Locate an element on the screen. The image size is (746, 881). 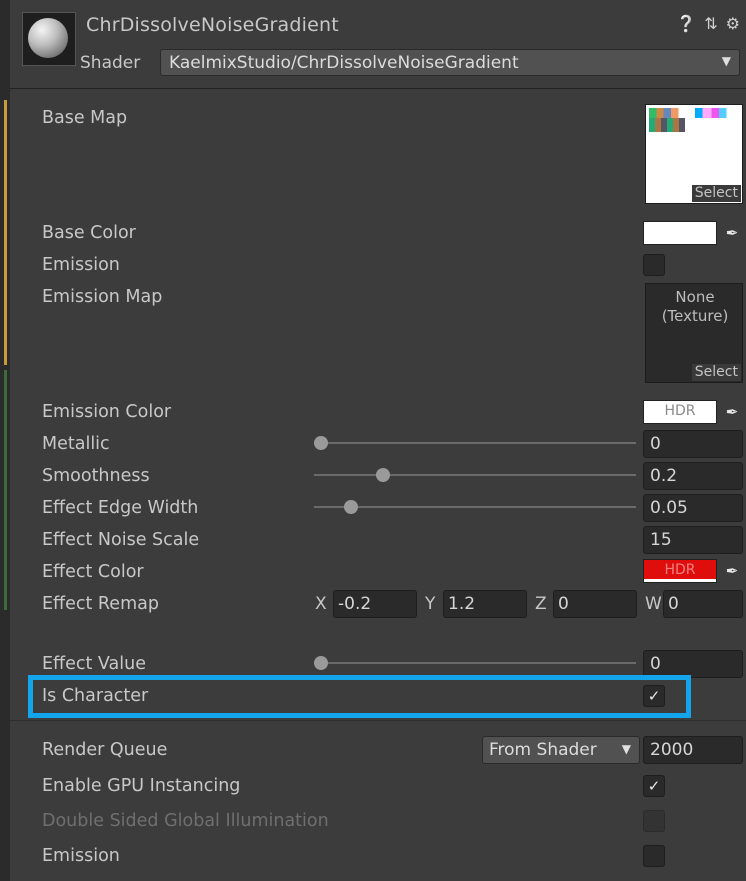
effect-noise-scale-field: 15 is located at coordinates (693, 540).